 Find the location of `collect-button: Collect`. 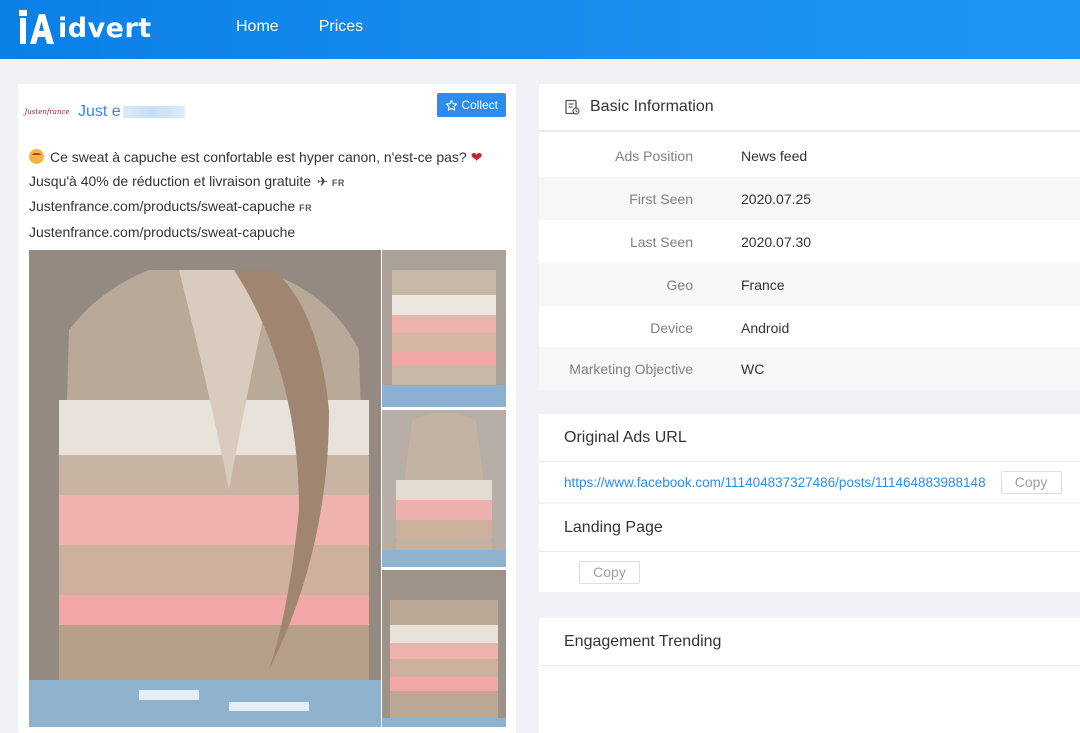

collect-button: Collect is located at coordinates (471, 105).